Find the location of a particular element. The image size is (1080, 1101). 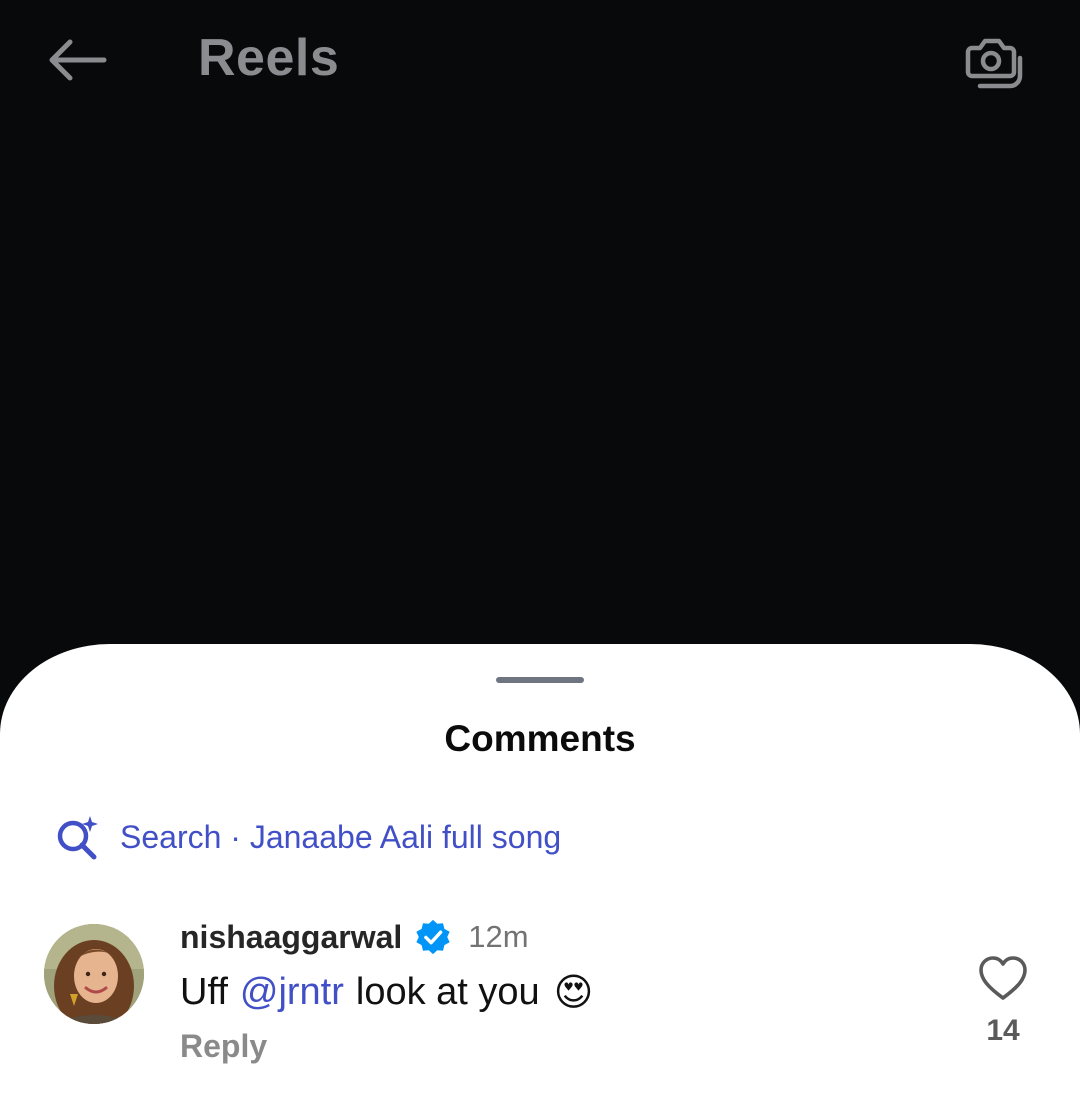

comment-mention: @jrntr is located at coordinates (292, 992).